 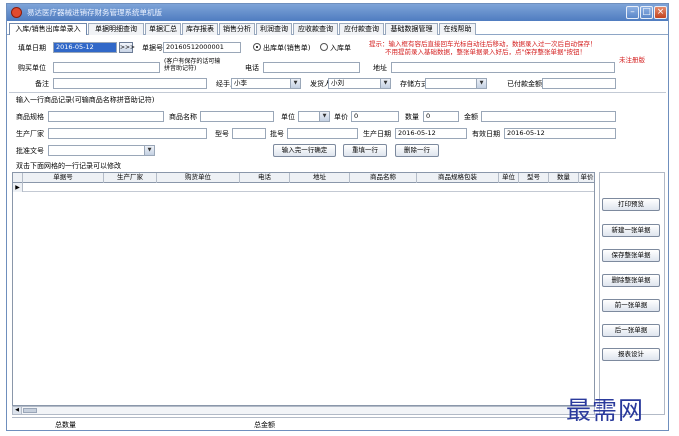 I want to click on spec-label: 商品规格, so click(x=30, y=117).